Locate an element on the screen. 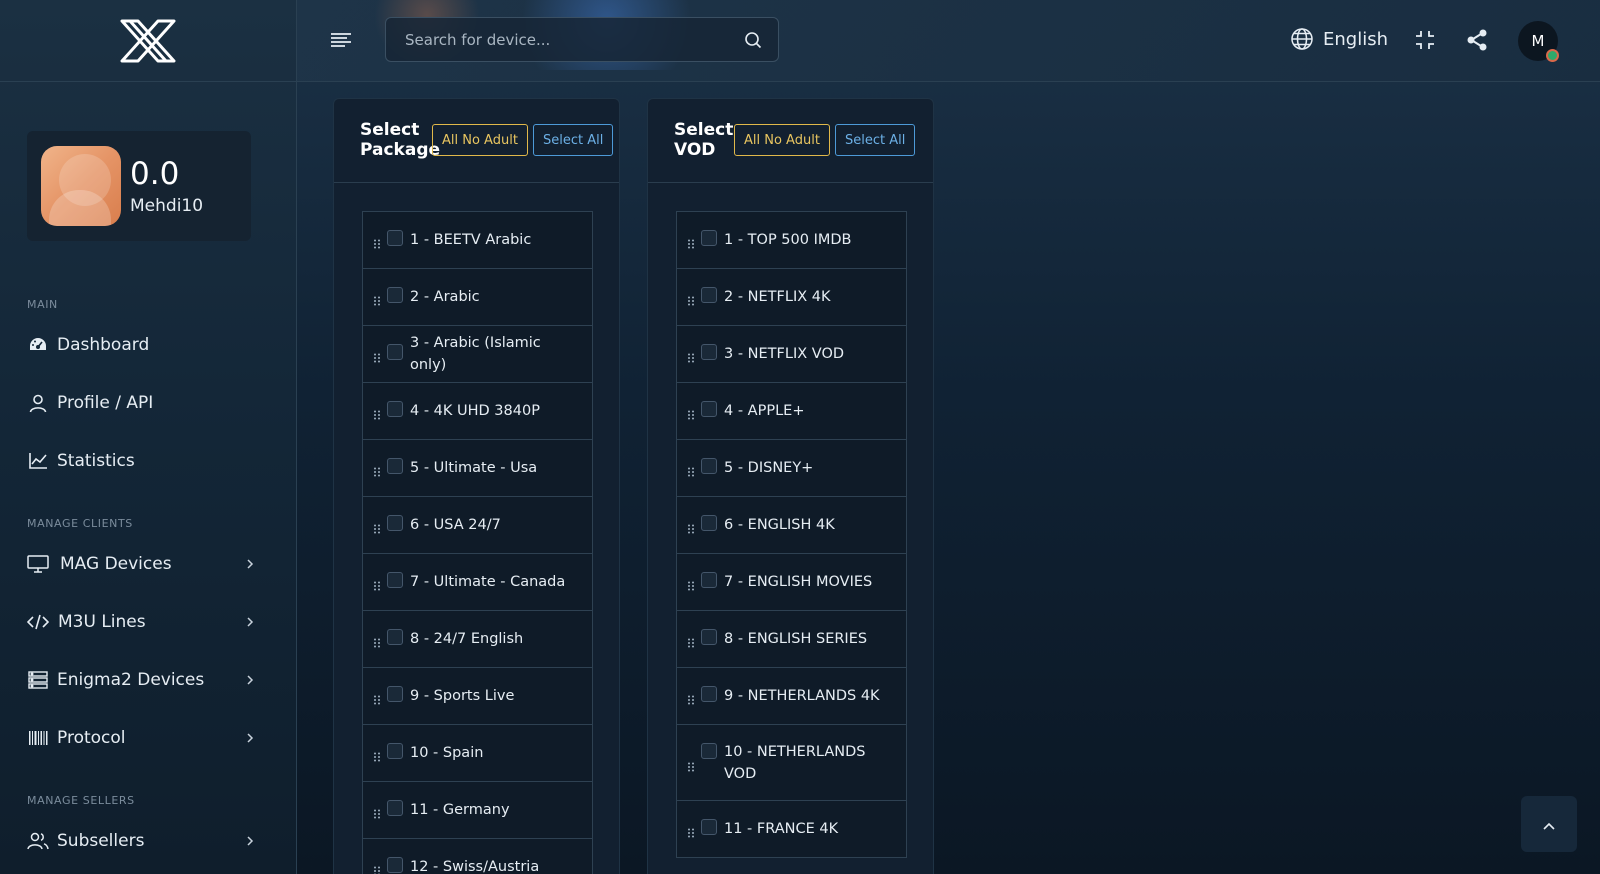 The height and width of the screenshot is (874, 1600). item-label: 2 - NETFLIX 4K is located at coordinates (777, 297).